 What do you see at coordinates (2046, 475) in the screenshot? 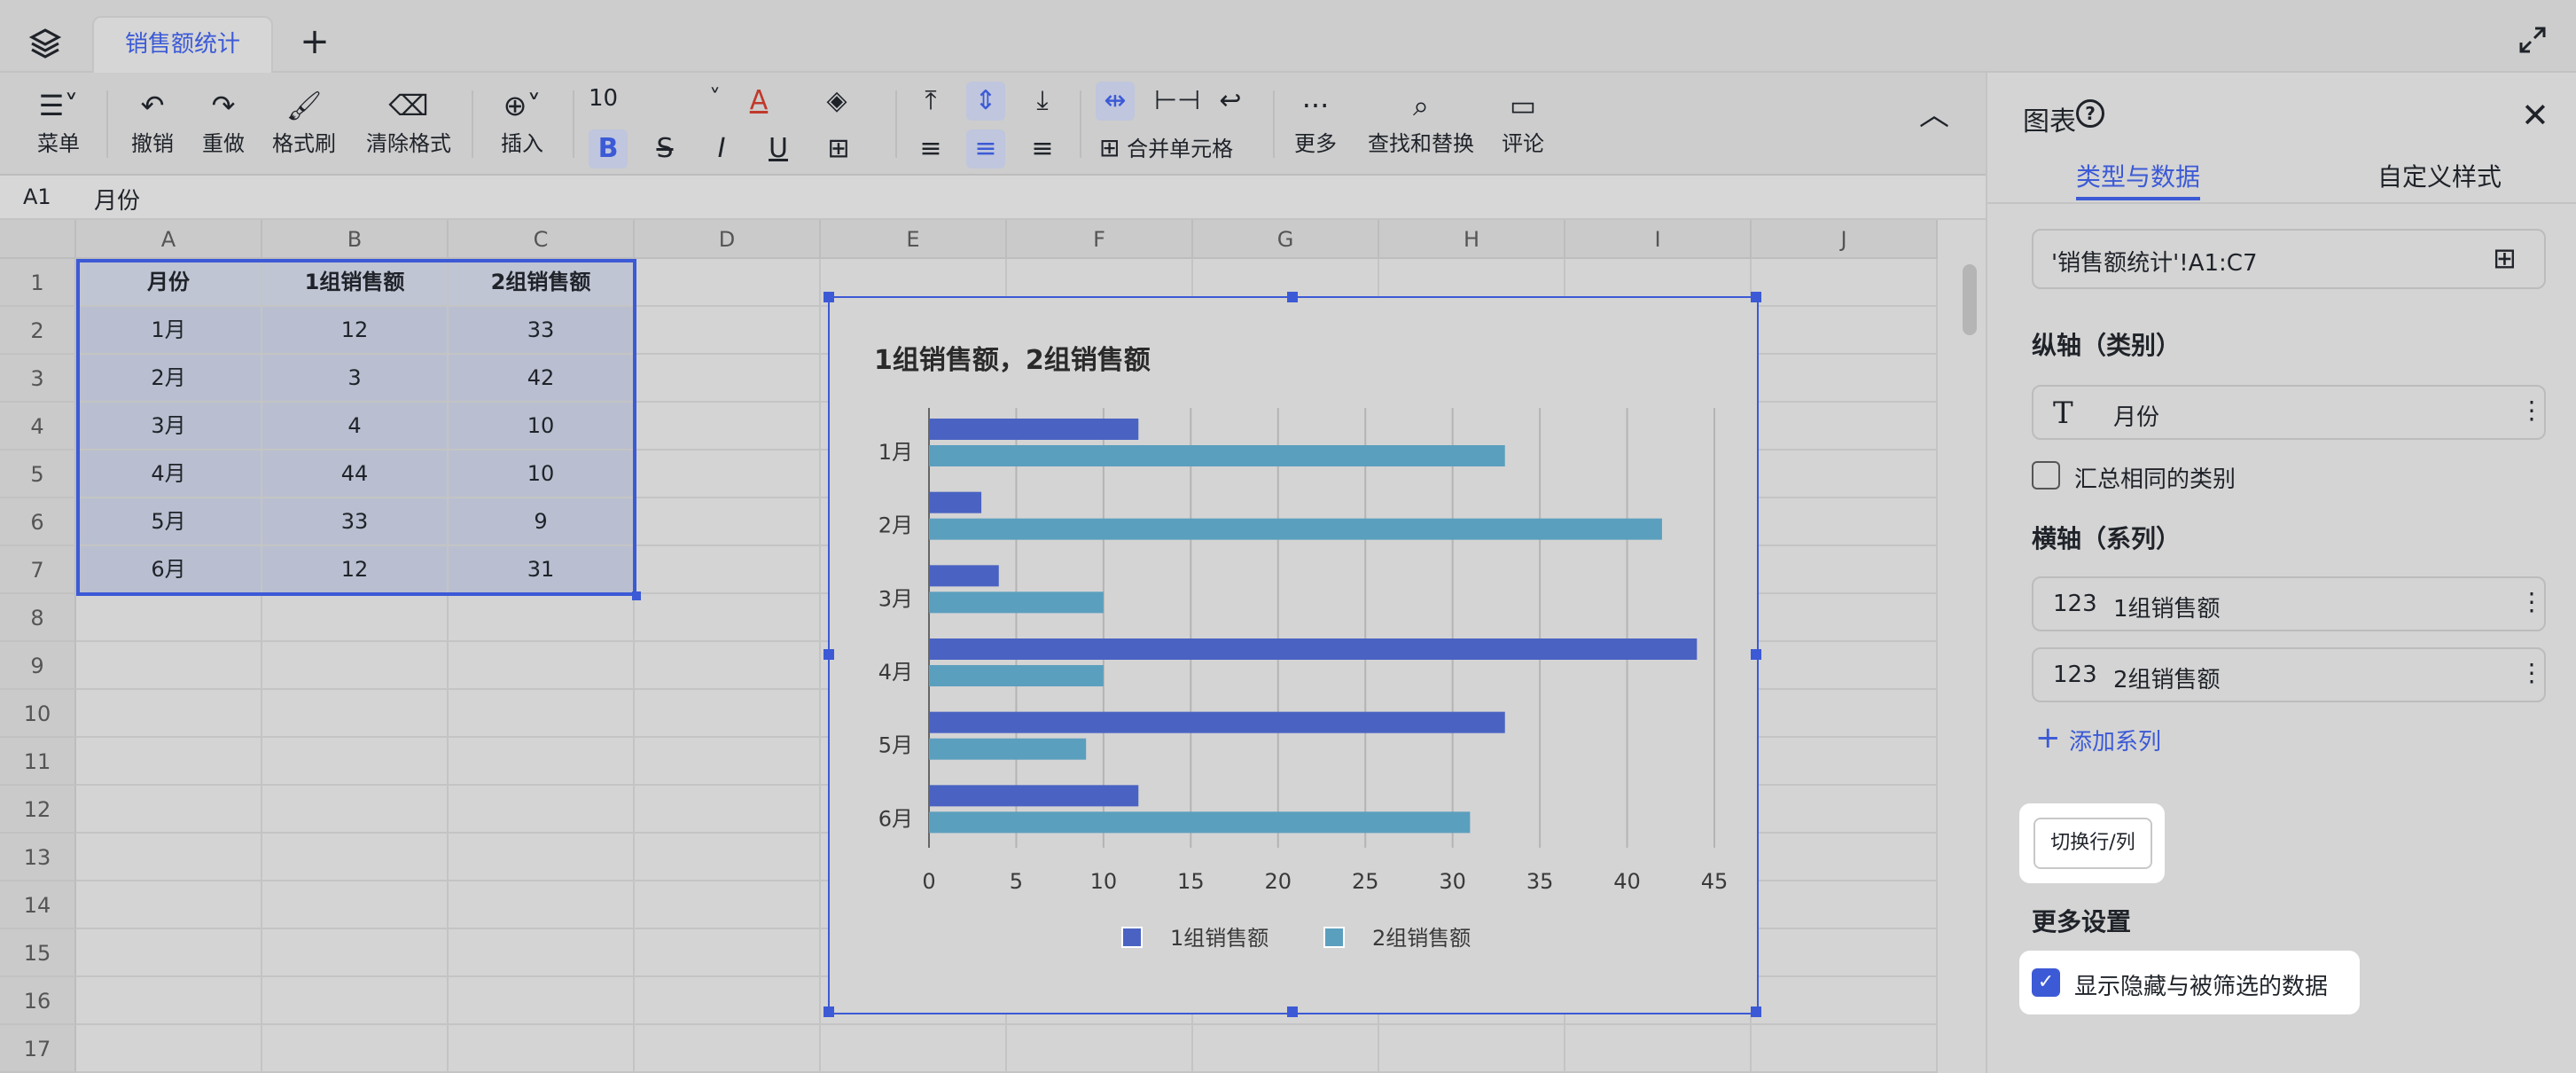
I see `aggregate-checkbox` at bounding box center [2046, 475].